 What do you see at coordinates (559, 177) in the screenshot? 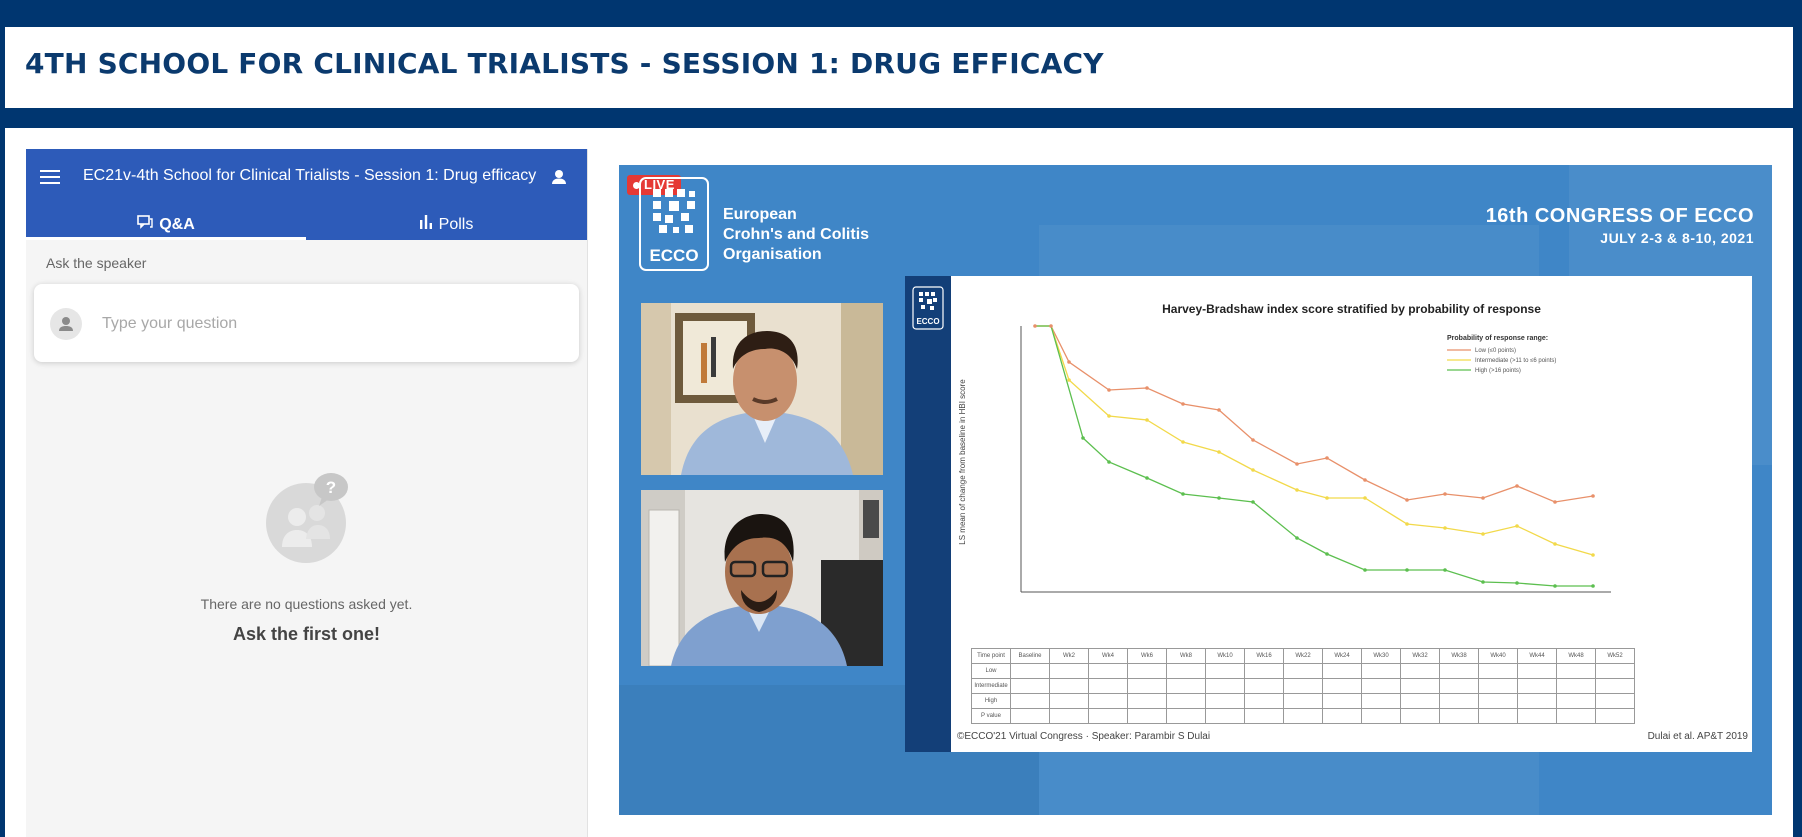
I see `account-icon` at bounding box center [559, 177].